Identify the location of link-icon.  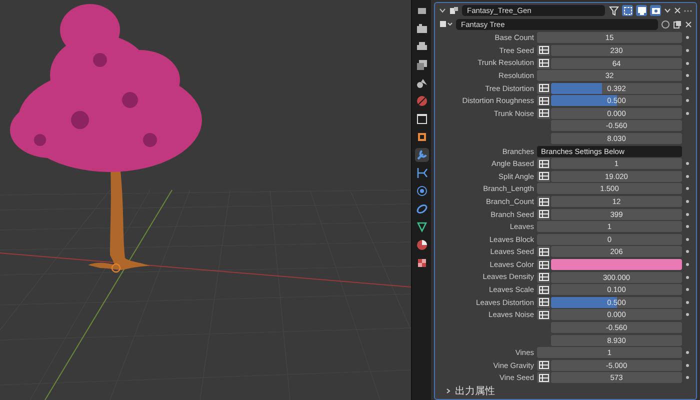
(421, 209).